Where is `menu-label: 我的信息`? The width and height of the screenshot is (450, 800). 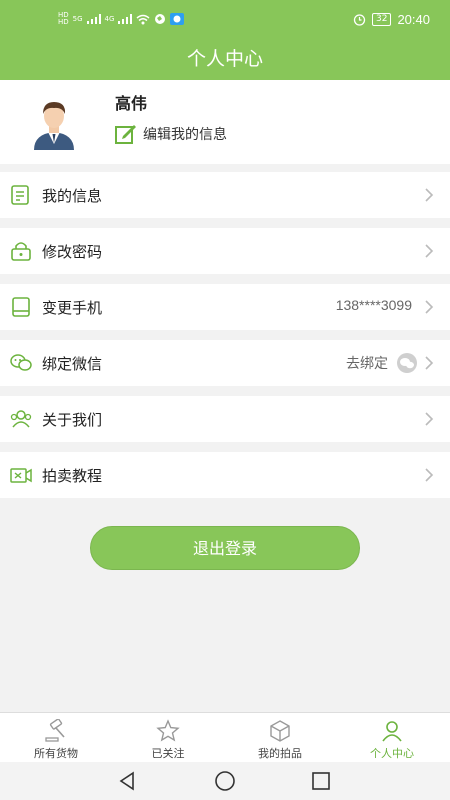 menu-label: 我的信息 is located at coordinates (72, 196).